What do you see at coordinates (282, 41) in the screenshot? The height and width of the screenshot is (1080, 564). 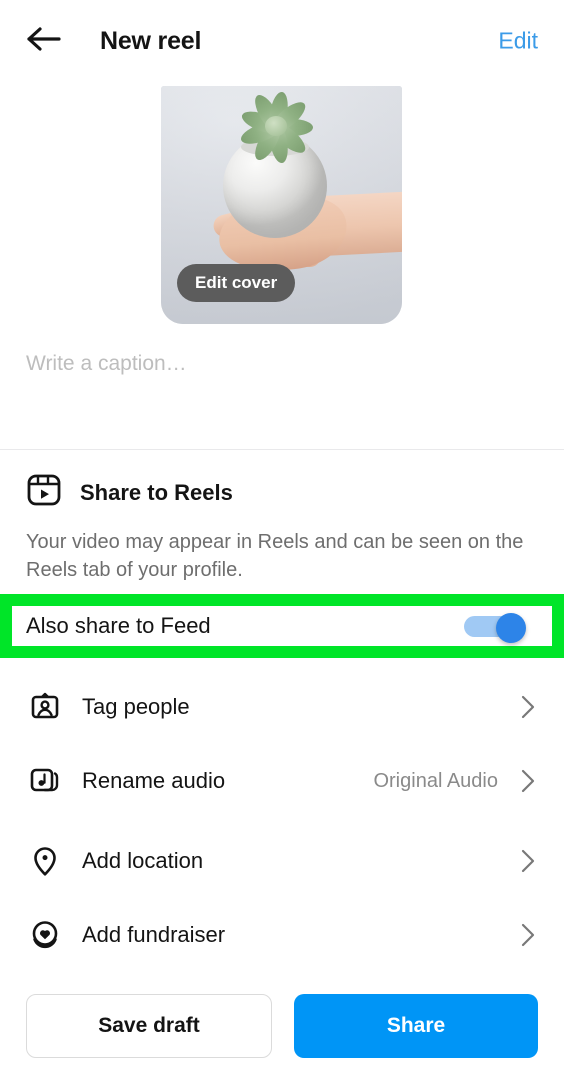 I see `header: New reel Edit` at bounding box center [282, 41].